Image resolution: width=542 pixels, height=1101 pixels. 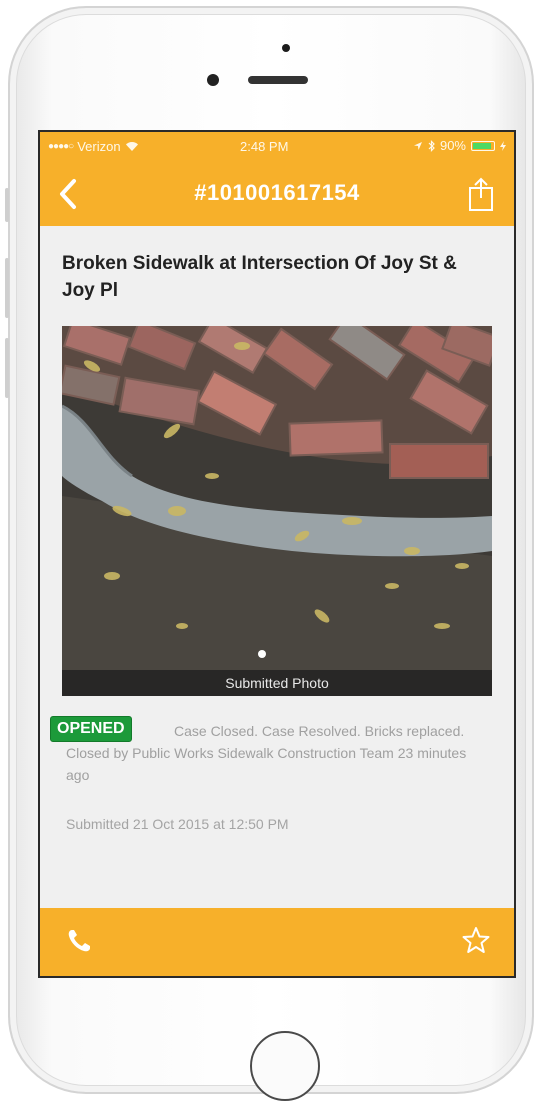 What do you see at coordinates (278, 80) in the screenshot?
I see `earpiece-speaker` at bounding box center [278, 80].